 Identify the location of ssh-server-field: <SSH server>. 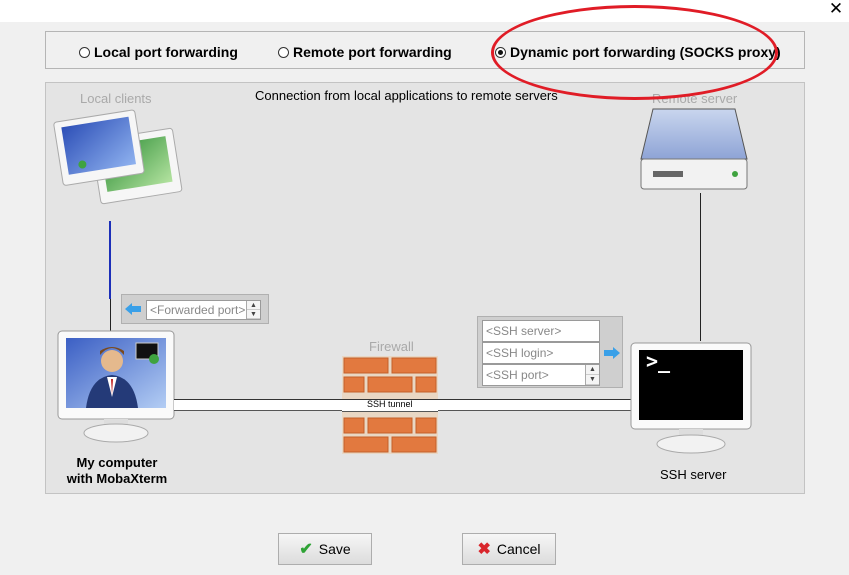
(541, 331).